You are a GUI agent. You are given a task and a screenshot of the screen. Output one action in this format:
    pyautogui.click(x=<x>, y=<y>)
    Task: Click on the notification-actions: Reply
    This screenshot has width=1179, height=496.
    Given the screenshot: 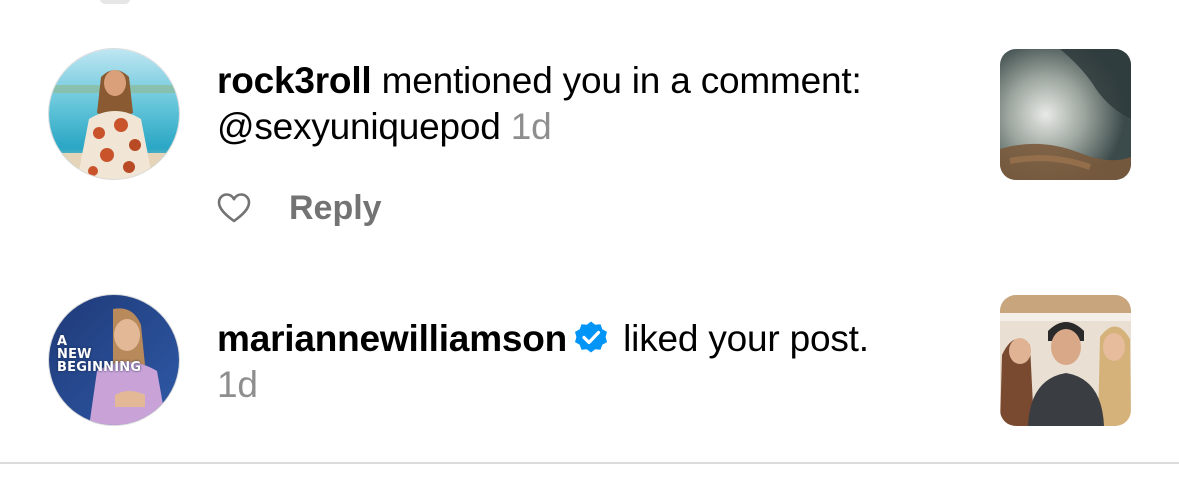 What is the action you would take?
    pyautogui.click(x=299, y=208)
    